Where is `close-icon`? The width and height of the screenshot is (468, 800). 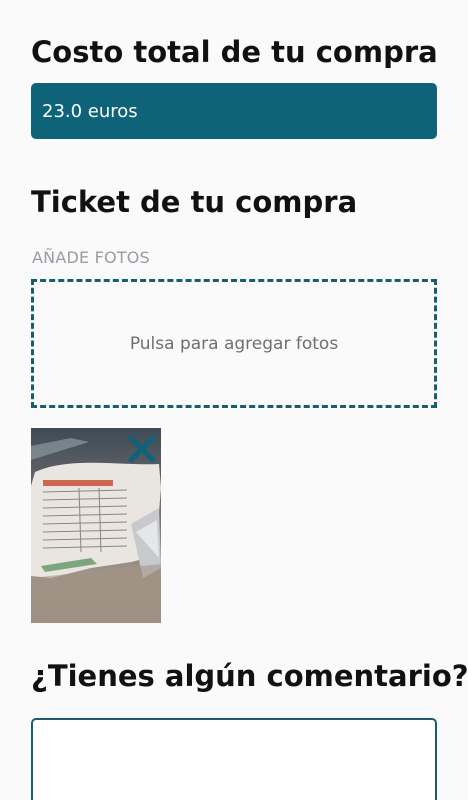
close-icon is located at coordinates (142, 449).